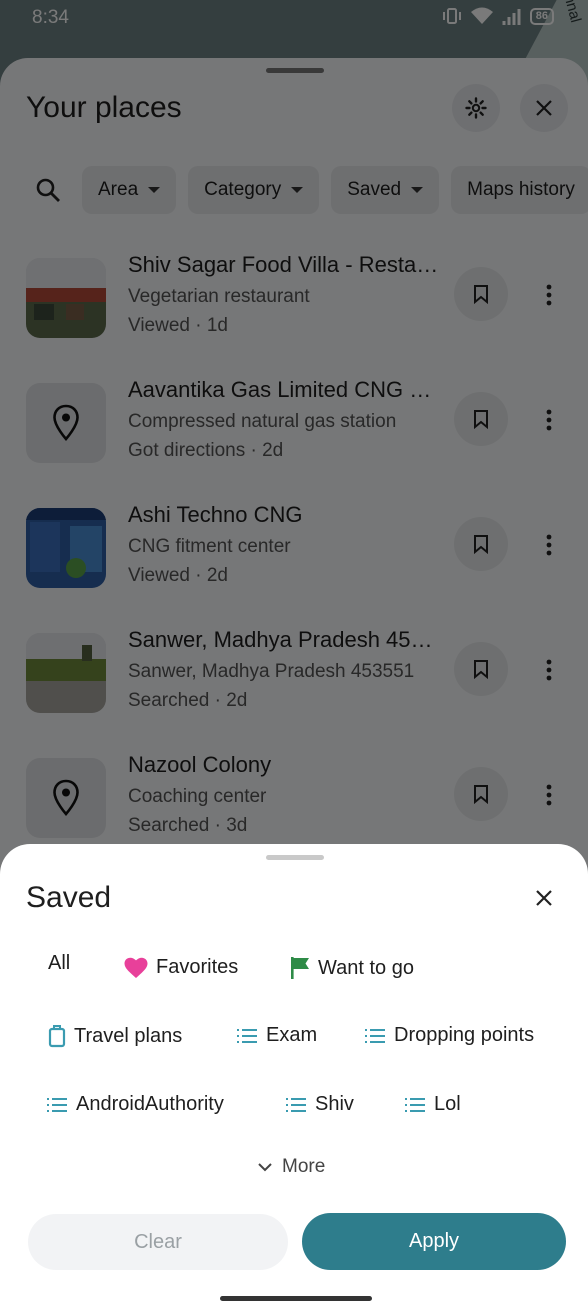 This screenshot has height=1316, width=588. Describe the element at coordinates (188, 700) in the screenshot. I see `place-activity: Searched · 2d` at that location.